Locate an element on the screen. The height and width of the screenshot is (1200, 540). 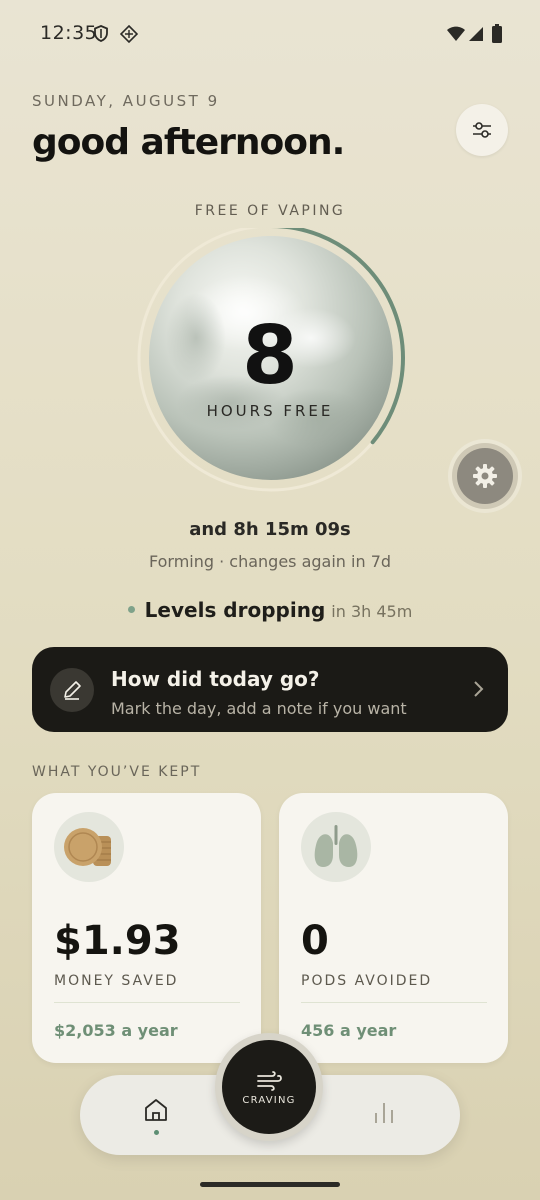
pods-avoided-label: PODS AVOIDED is located at coordinates (367, 981).